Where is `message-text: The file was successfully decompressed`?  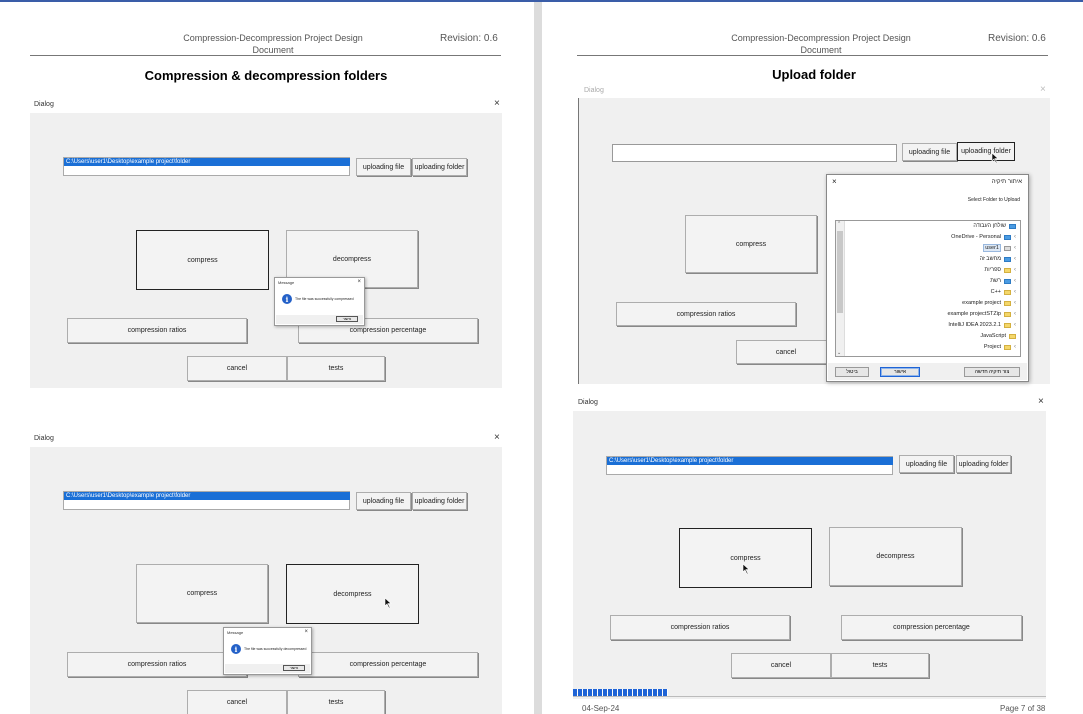 message-text: The file was successfully decompressed is located at coordinates (275, 649).